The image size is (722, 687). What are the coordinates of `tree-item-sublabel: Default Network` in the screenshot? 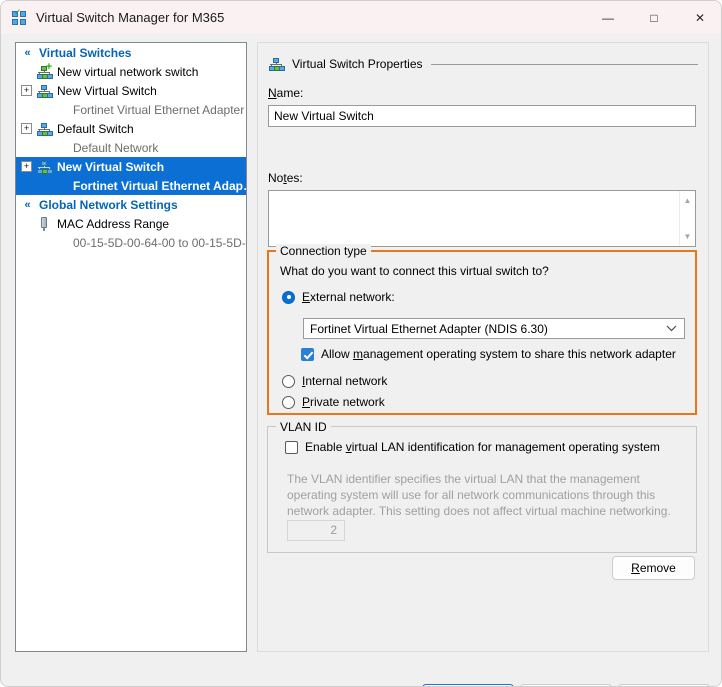 It's located at (116, 147).